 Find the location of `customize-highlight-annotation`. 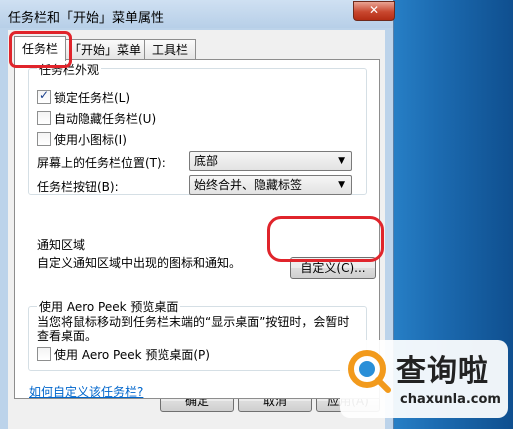

customize-highlight-annotation is located at coordinates (325, 239).